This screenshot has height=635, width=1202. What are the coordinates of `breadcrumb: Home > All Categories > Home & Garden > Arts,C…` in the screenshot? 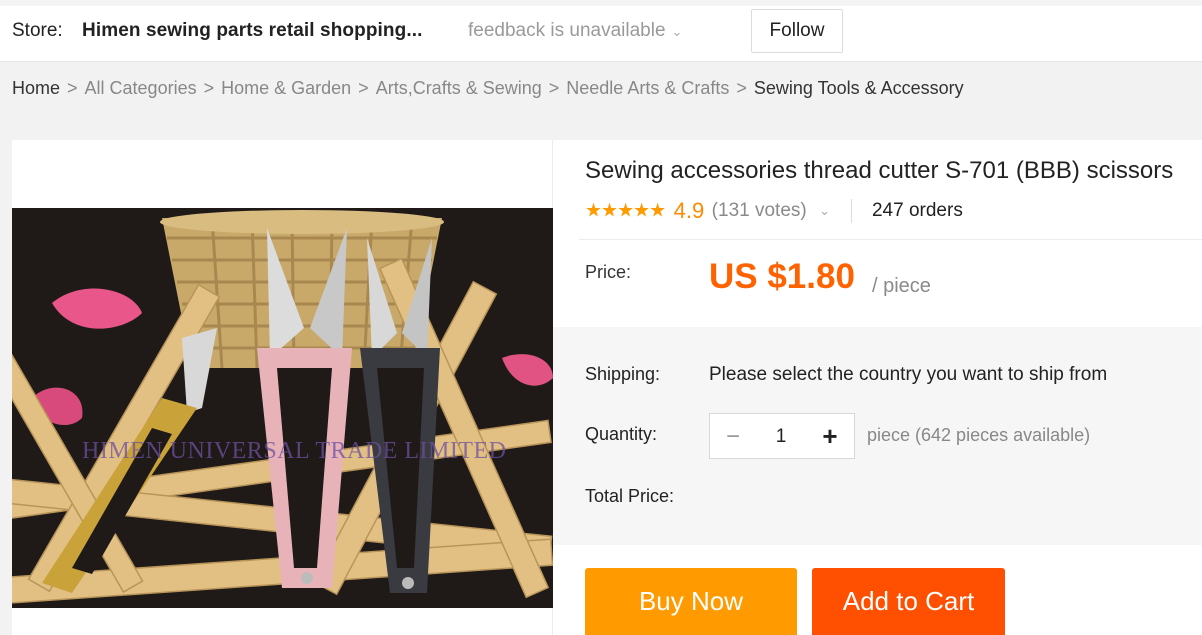 It's located at (601, 88).